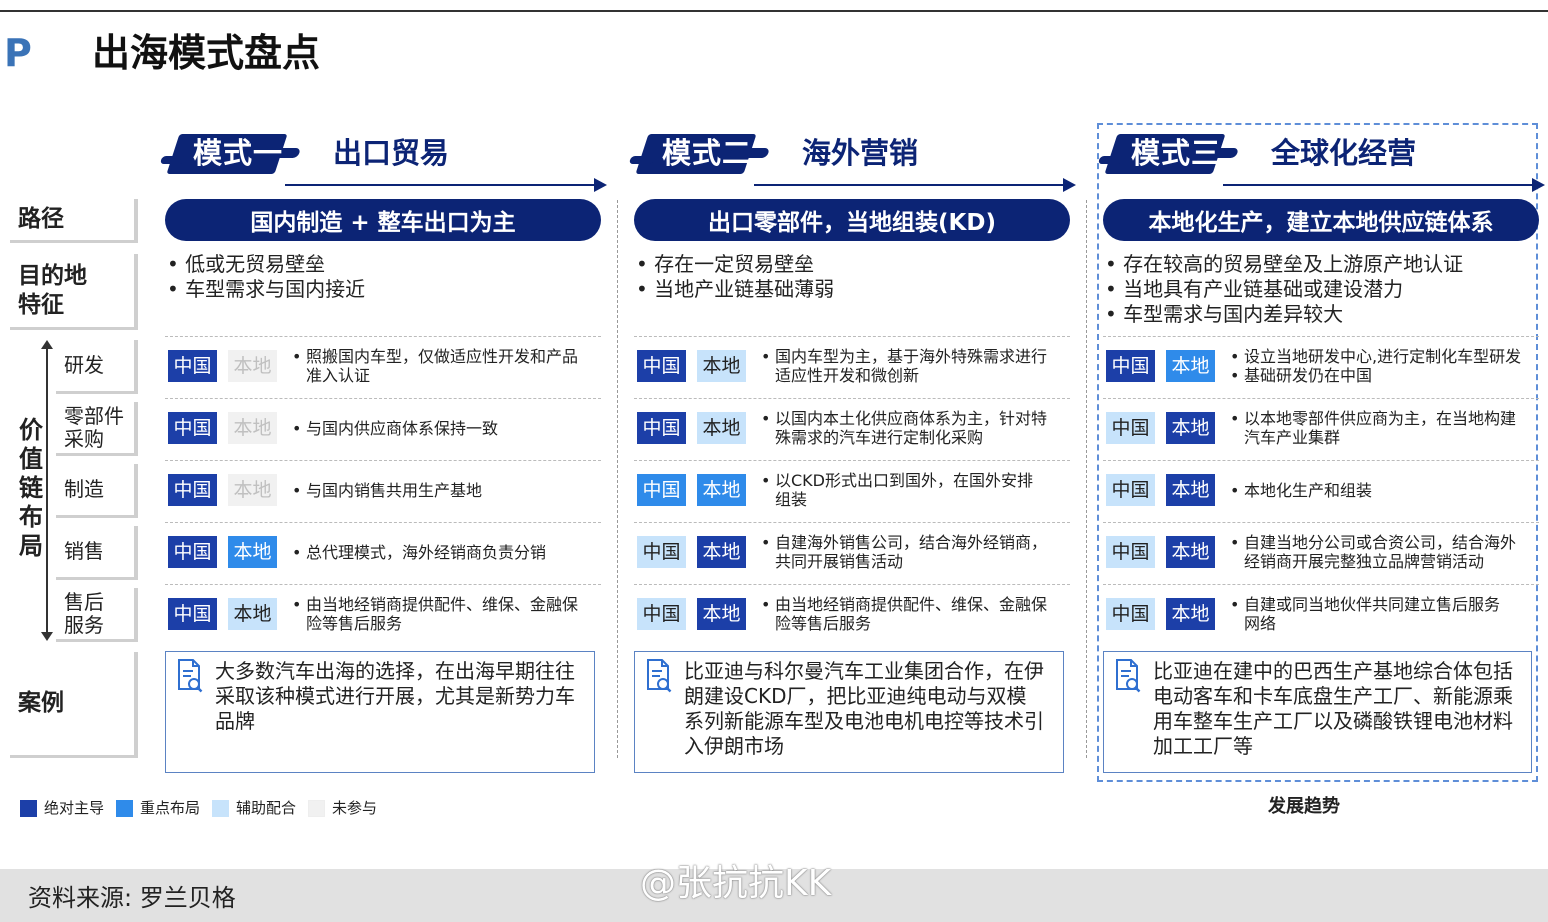  Describe the element at coordinates (1176, 153) in the screenshot. I see `mode-label: 模式三` at that location.